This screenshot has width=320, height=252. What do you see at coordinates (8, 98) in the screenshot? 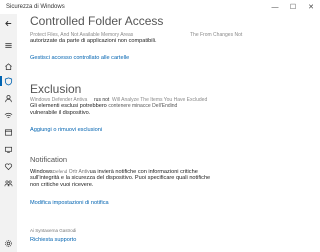
I see `account-icon` at bounding box center [8, 98].